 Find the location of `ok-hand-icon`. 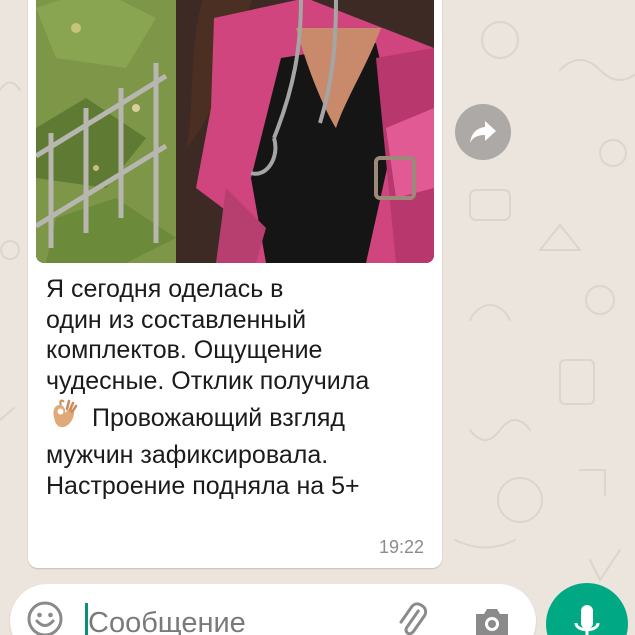

ok-hand-icon is located at coordinates (65, 413).